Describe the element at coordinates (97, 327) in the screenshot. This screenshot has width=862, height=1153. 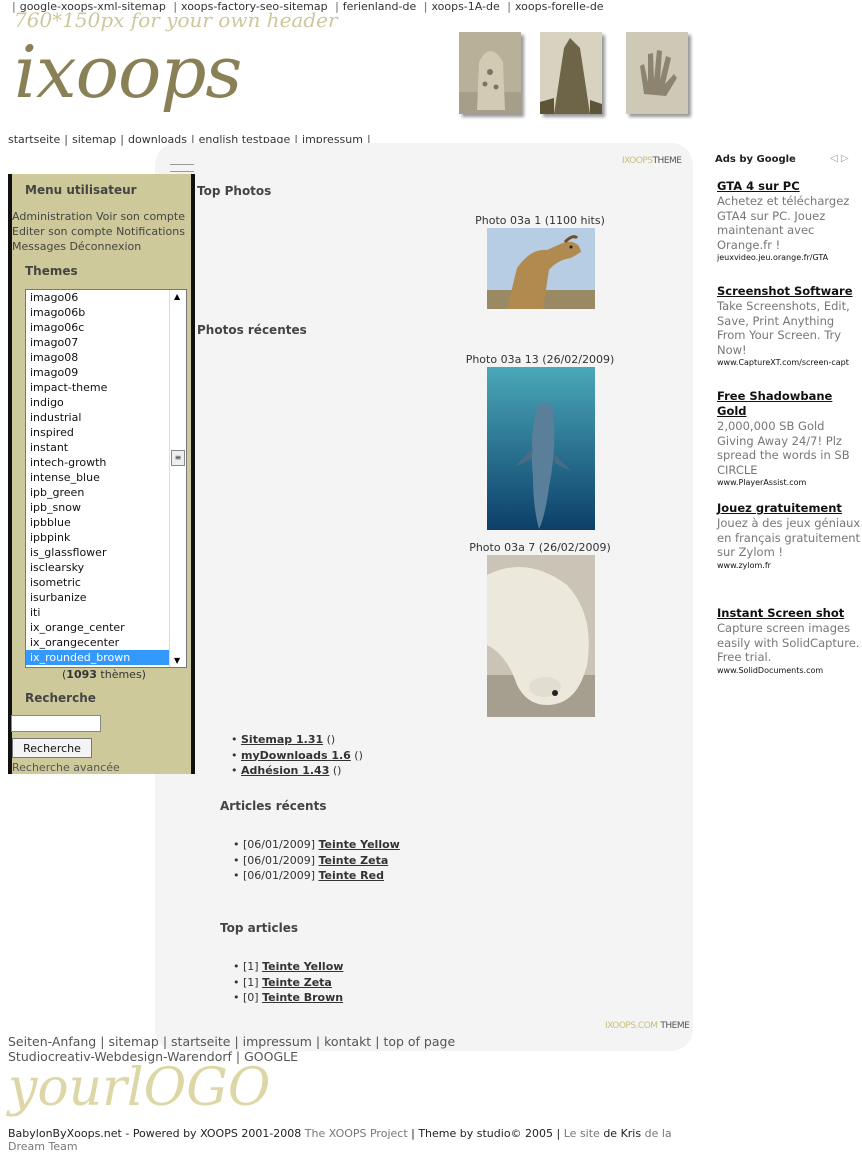
I see `theme-option: imago06c` at that location.